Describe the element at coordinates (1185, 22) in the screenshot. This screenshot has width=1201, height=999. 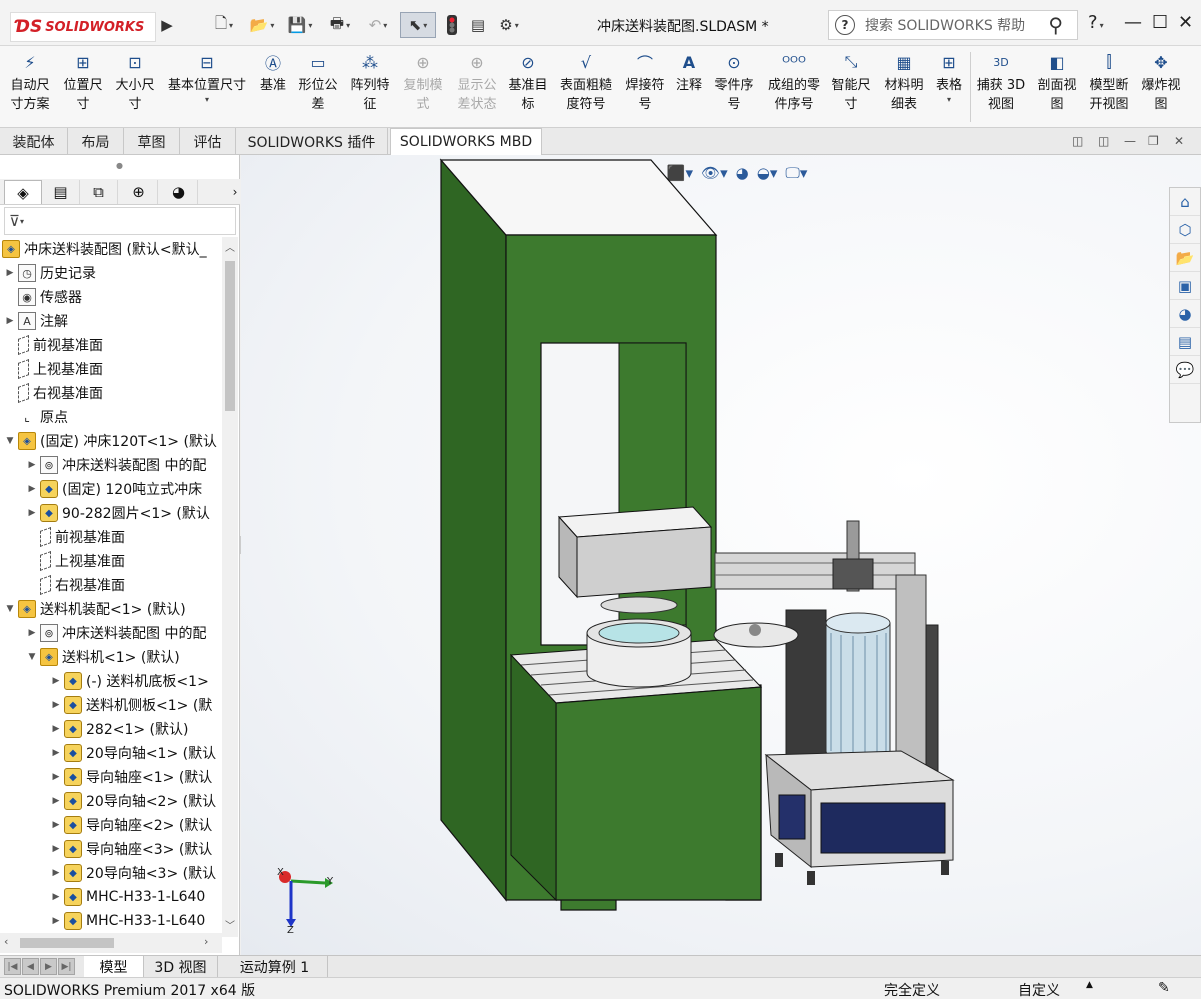
I see `close-button: ✕` at that location.